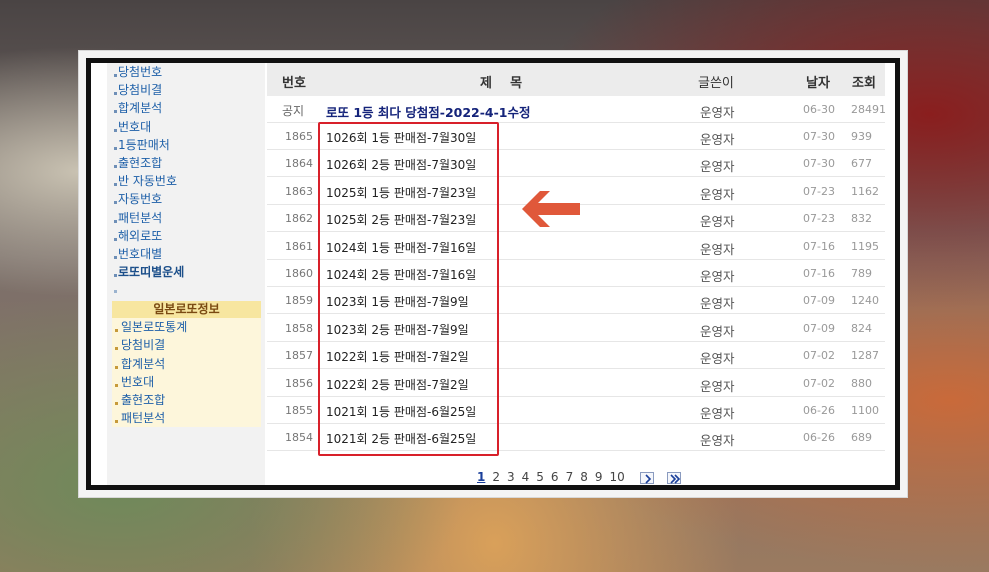 The image size is (989, 572). Describe the element at coordinates (299, 273) in the screenshot. I see `post-number: 1860` at that location.